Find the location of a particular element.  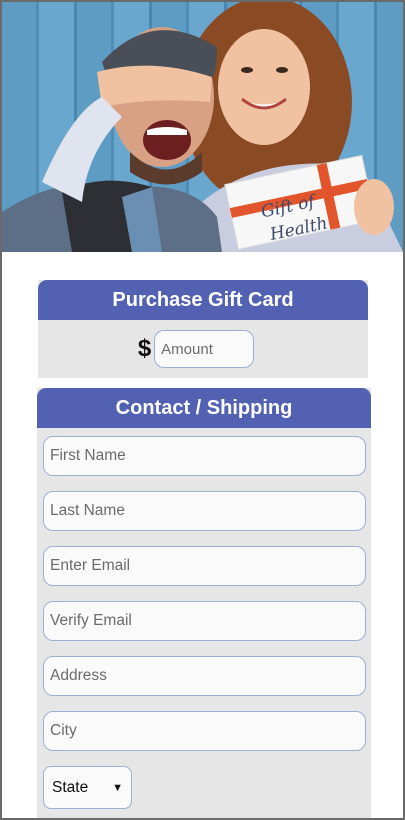

email-field is located at coordinates (204, 566).